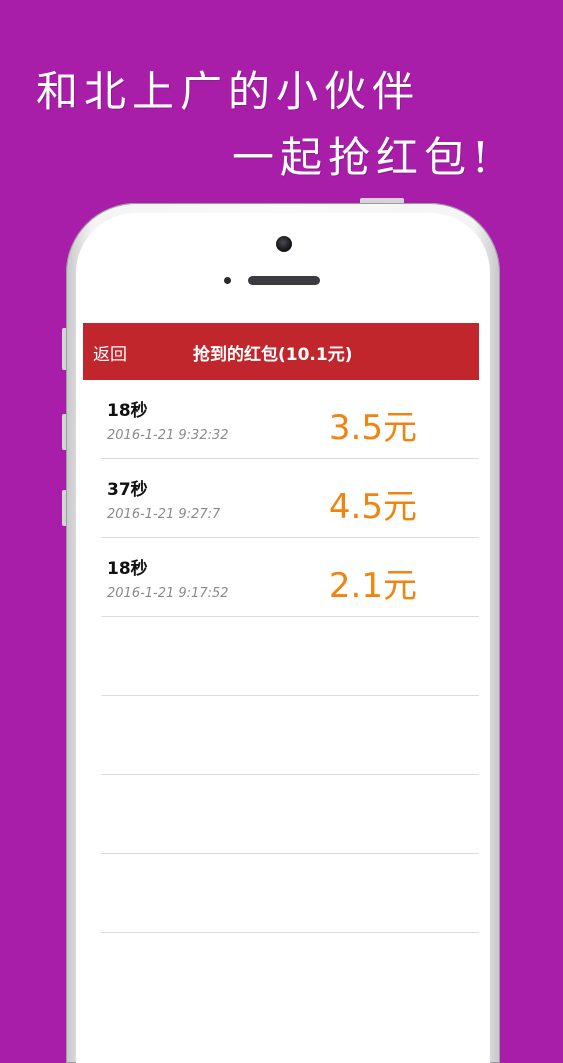 The height and width of the screenshot is (1063, 563). Describe the element at coordinates (363, 157) in the screenshot. I see `promo-headline-line2: 一起抢红包!` at that location.